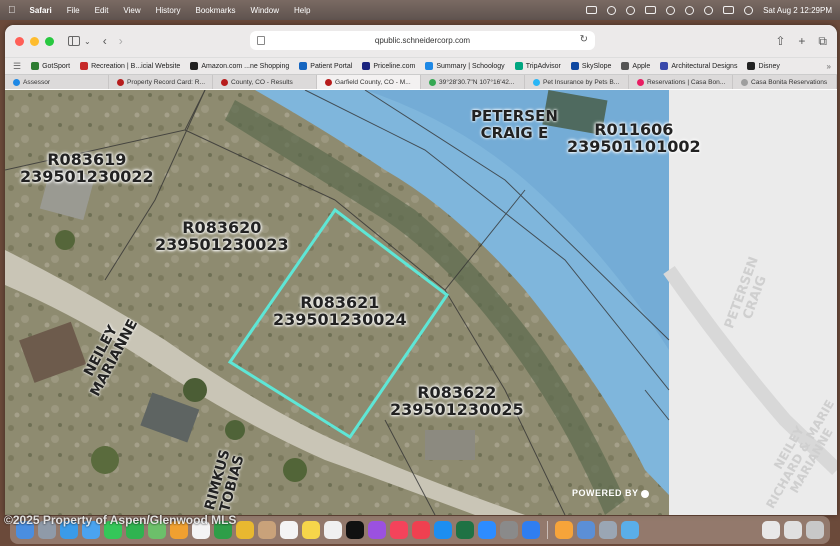  What do you see at coordinates (645, 493) in the screenshot?
I see `powered-by-logo-icon` at bounding box center [645, 493].